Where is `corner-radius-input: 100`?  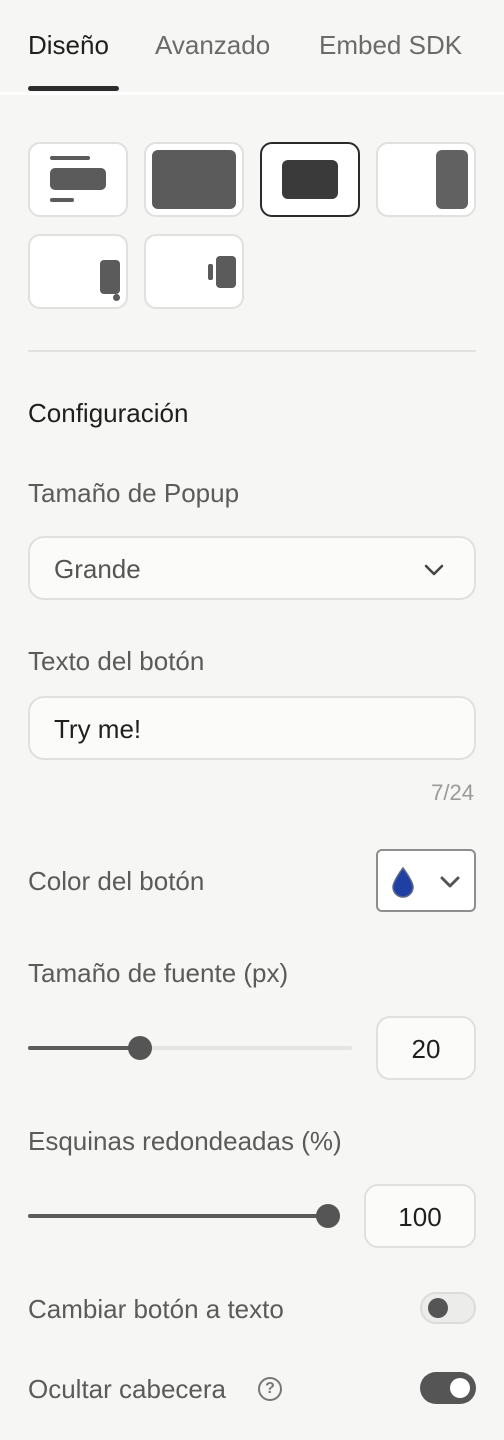 corner-radius-input: 100 is located at coordinates (420, 1216).